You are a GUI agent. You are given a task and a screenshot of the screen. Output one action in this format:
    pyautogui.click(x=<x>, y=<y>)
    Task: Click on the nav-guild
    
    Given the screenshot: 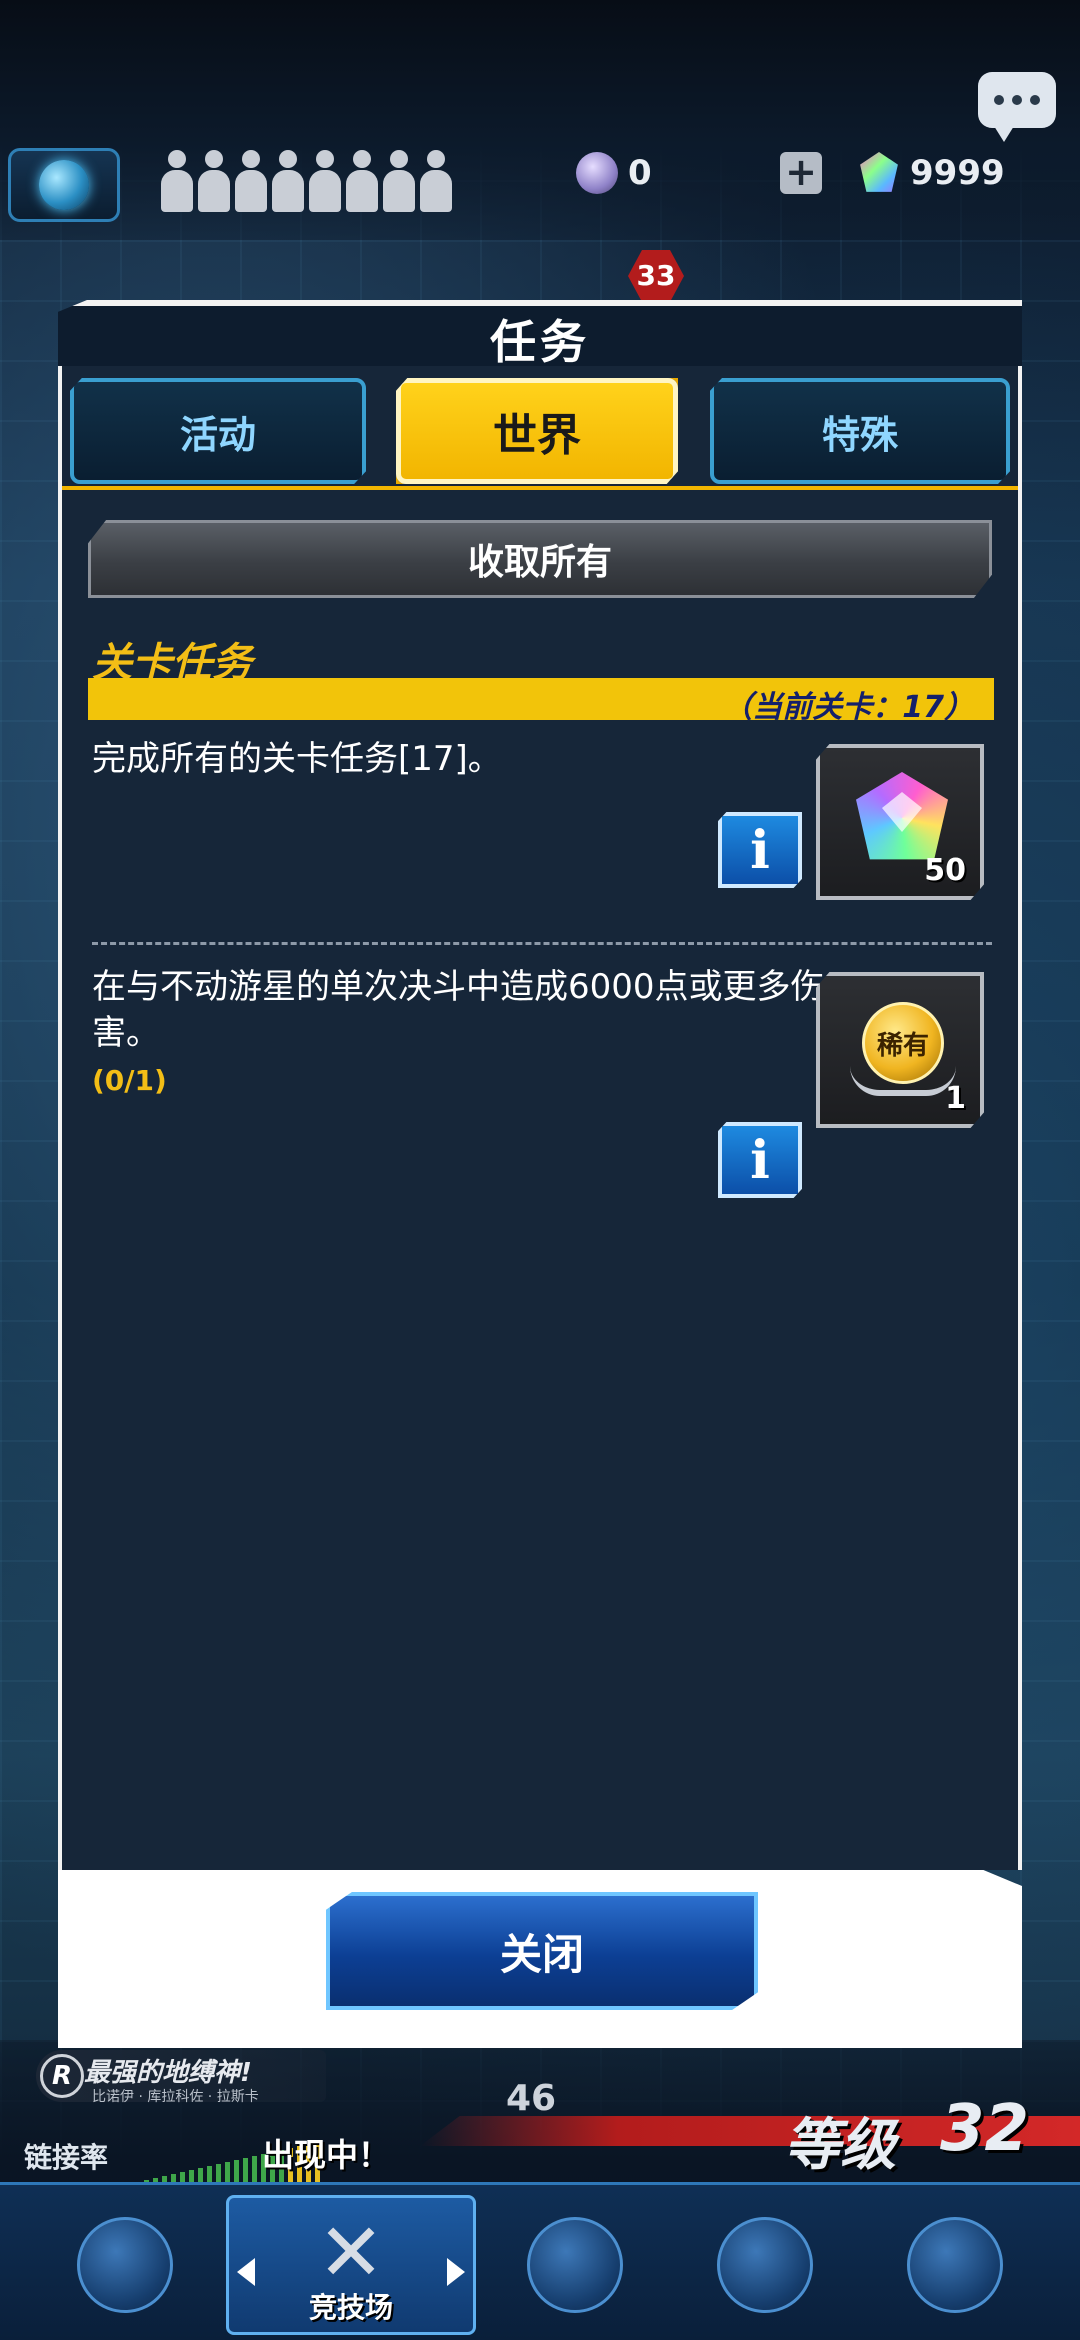 What is the action you would take?
    pyautogui.click(x=955, y=2265)
    